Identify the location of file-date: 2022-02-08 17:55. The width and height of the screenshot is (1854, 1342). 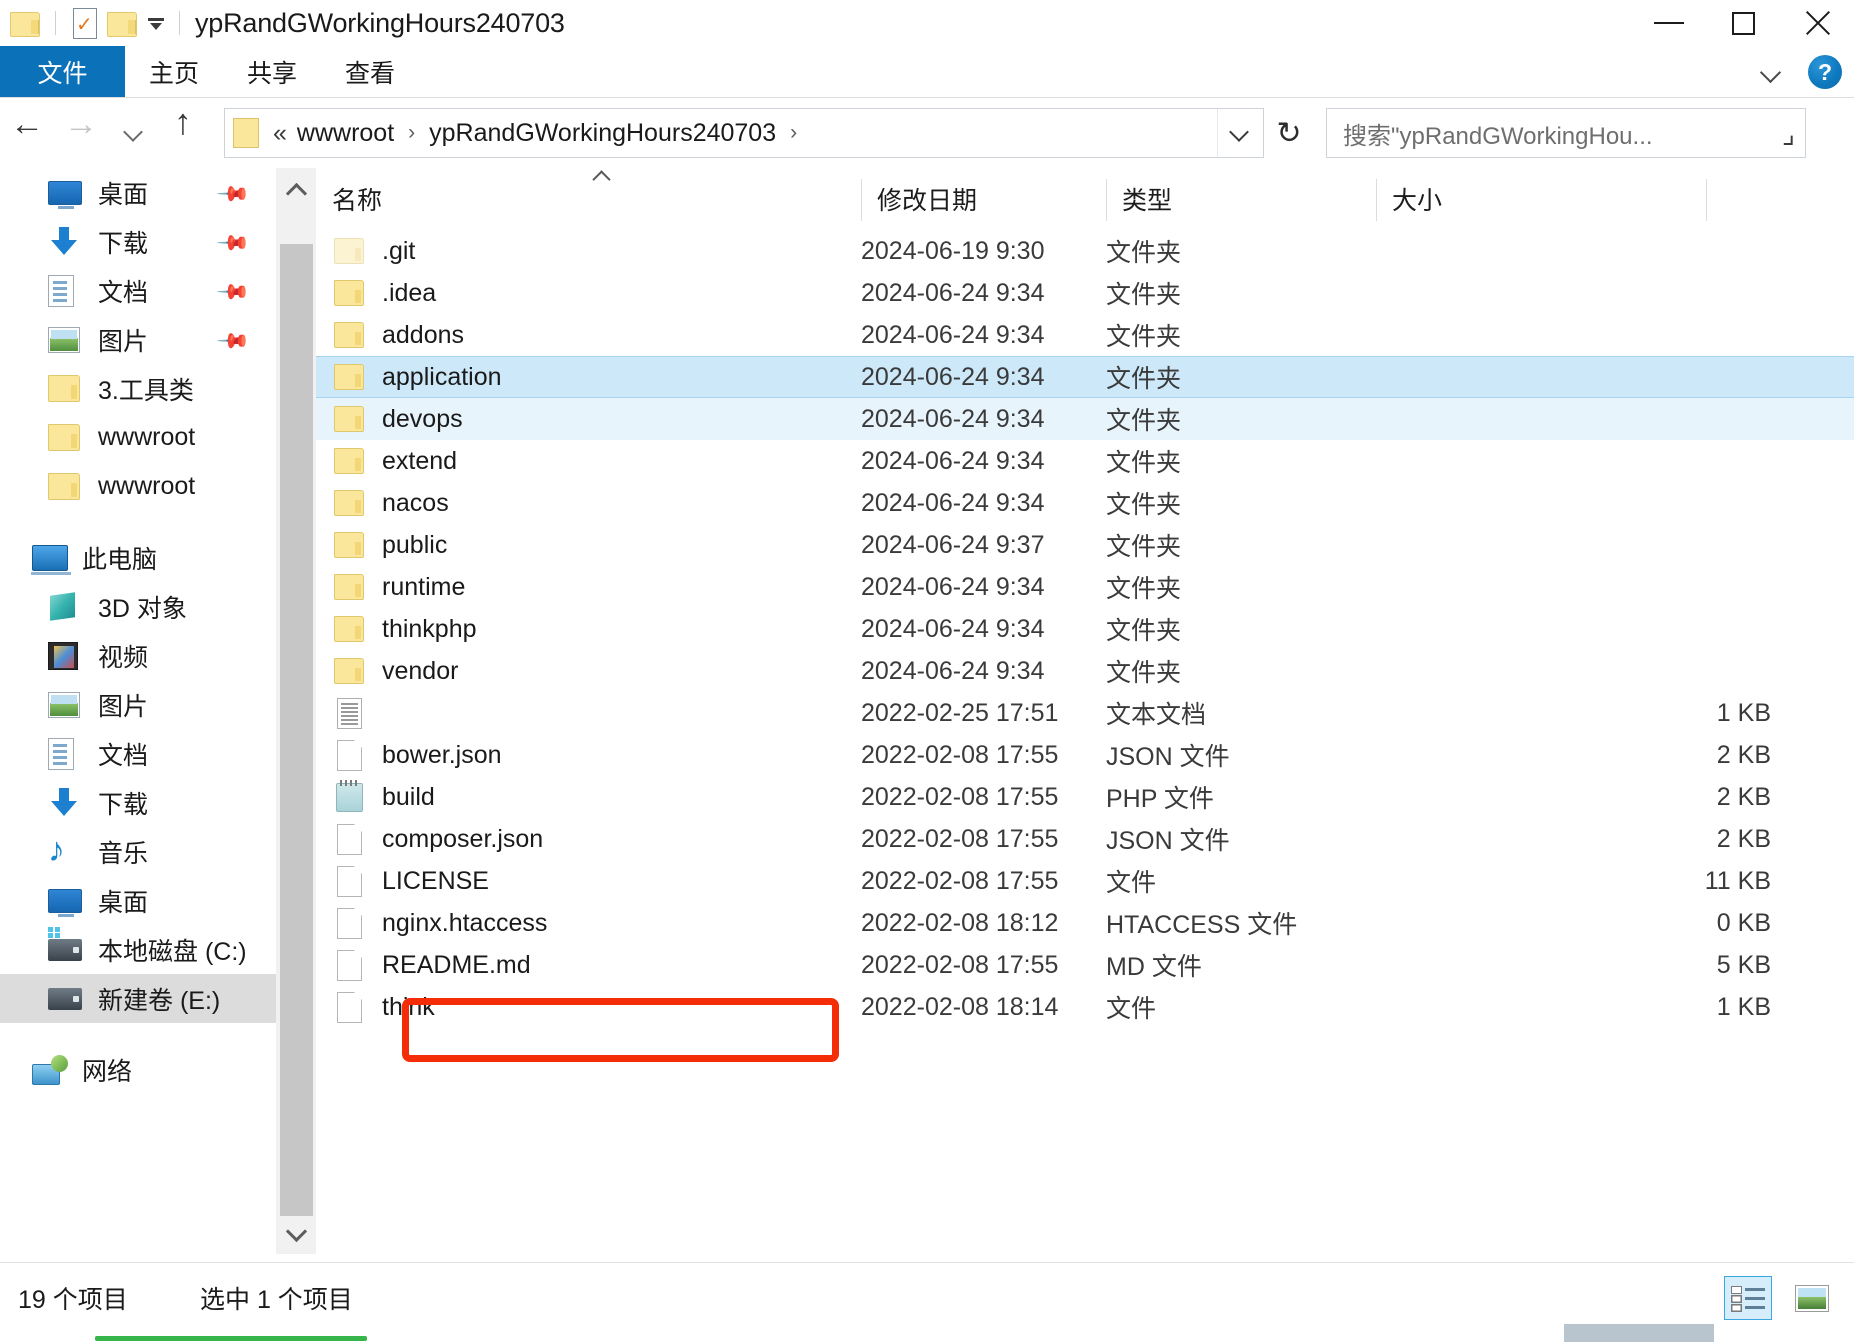
(960, 964).